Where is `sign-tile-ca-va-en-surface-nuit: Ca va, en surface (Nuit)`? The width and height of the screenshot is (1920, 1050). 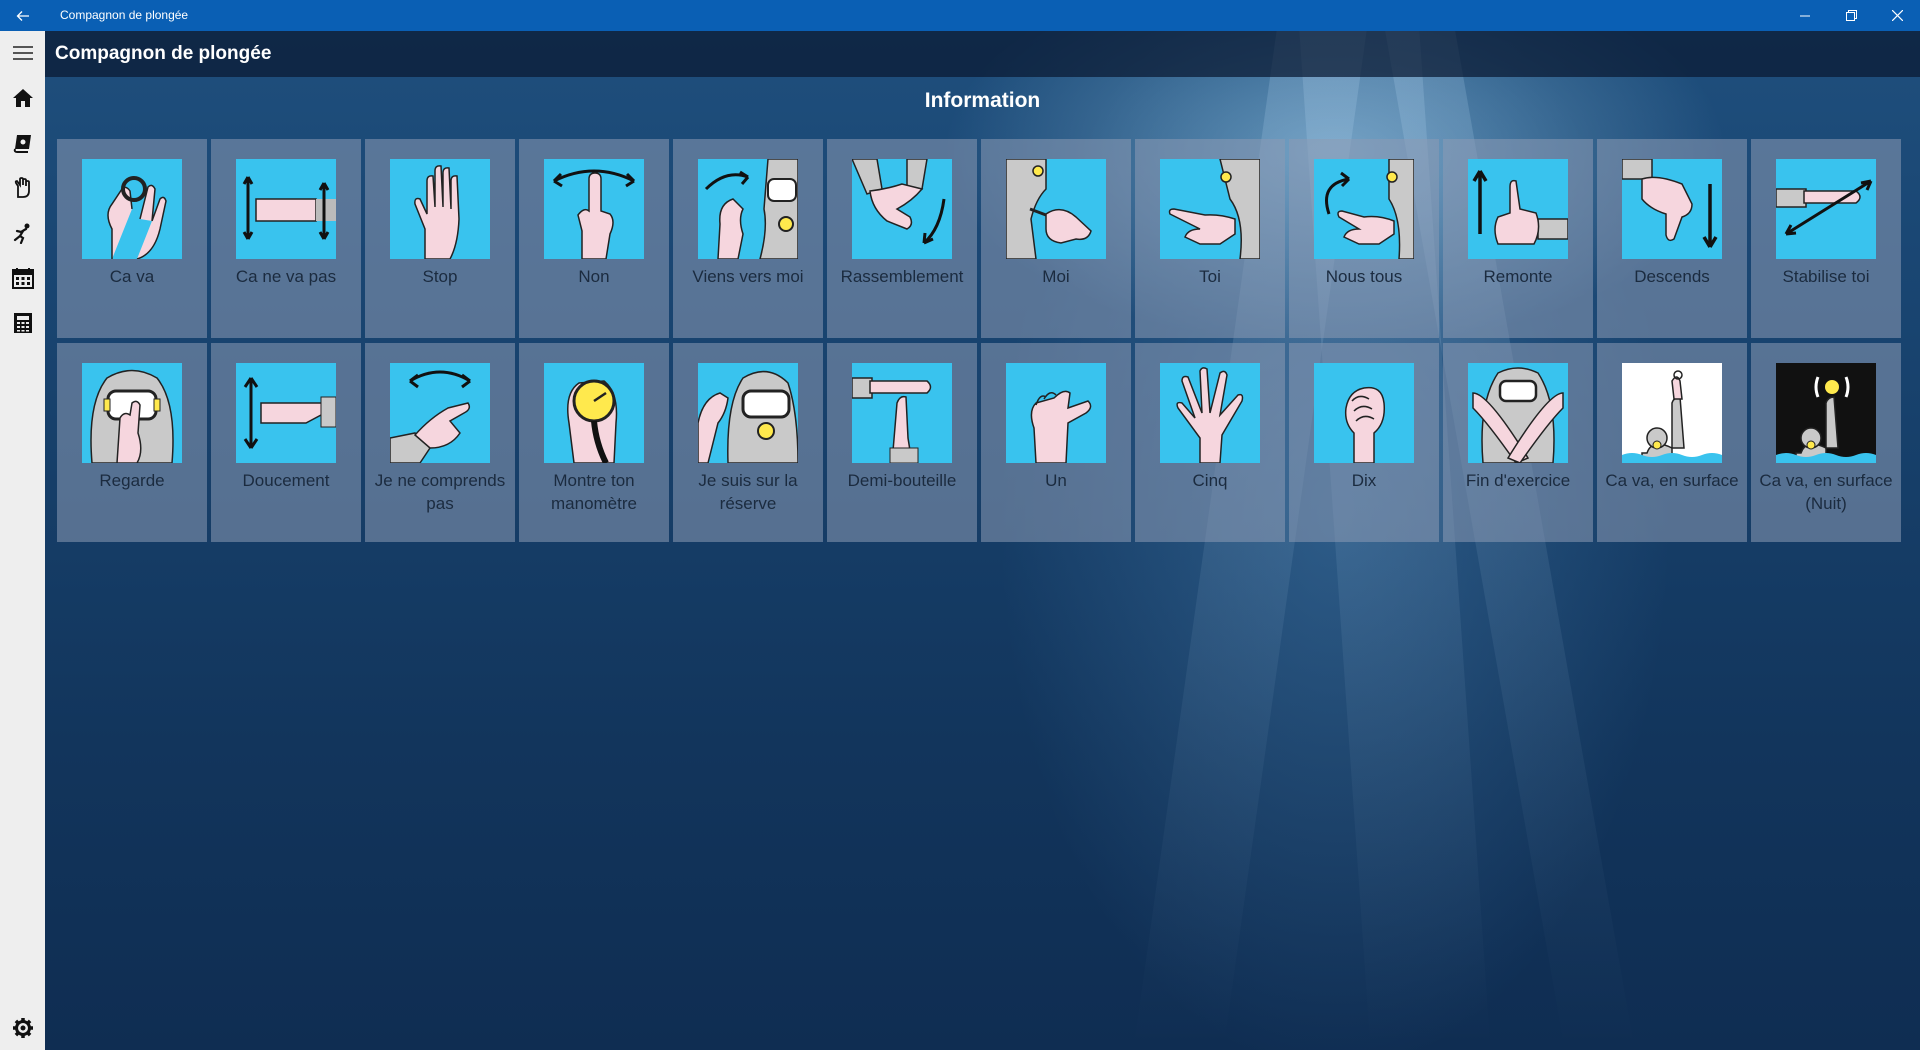
sign-tile-ca-va-en-surface-nuit: Ca va, en surface (Nuit) is located at coordinates (1826, 442).